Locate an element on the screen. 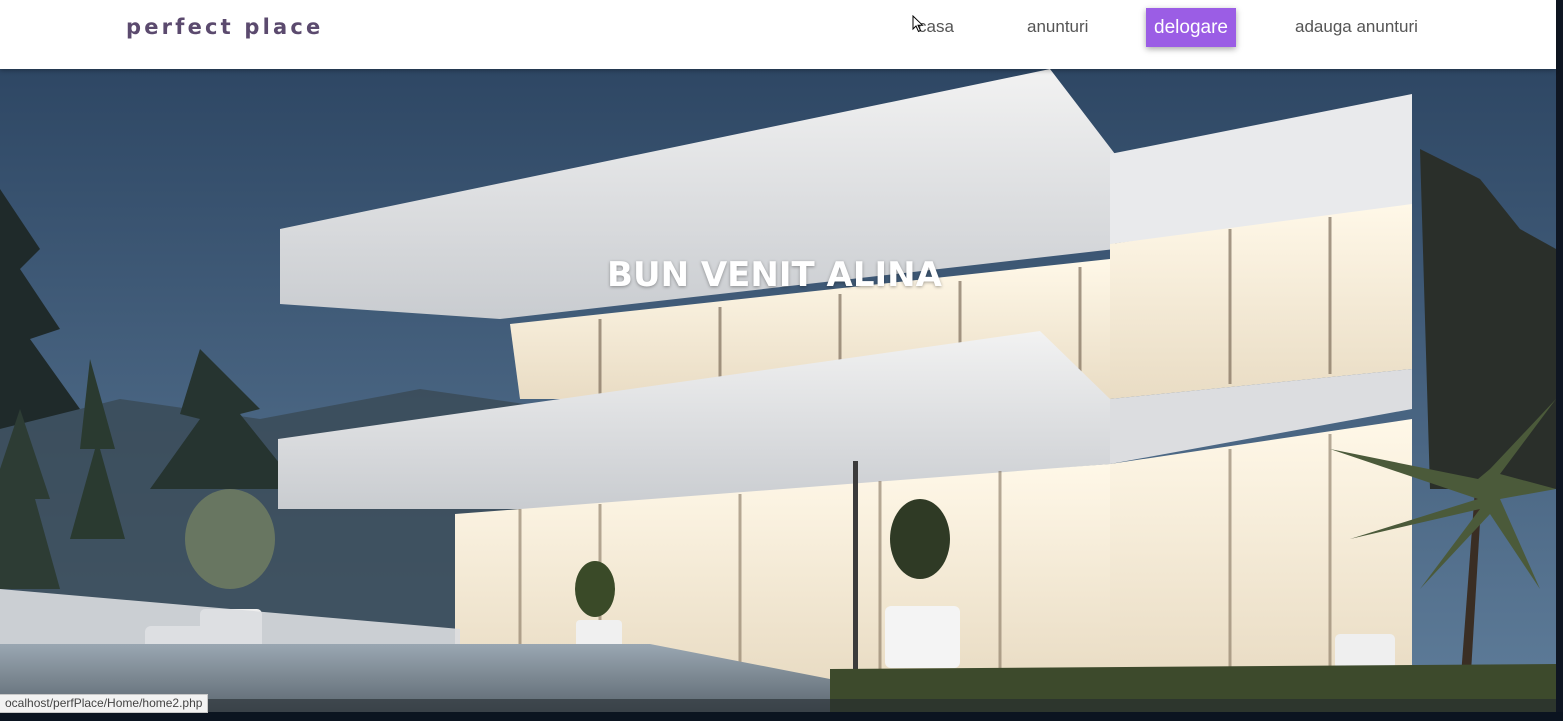  nav-link-adauga-anunturi: adauga anunturi is located at coordinates (1356, 27).